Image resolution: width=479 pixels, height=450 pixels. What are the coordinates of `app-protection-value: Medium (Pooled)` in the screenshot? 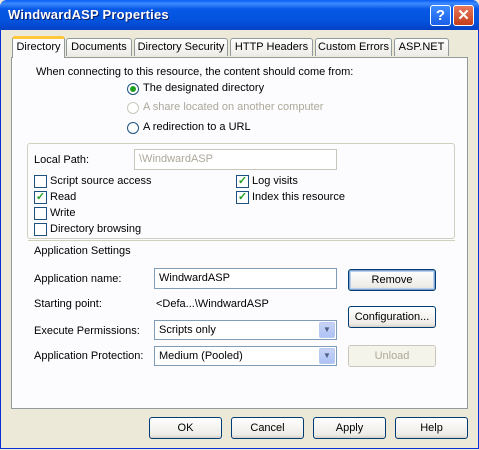 It's located at (201, 356).